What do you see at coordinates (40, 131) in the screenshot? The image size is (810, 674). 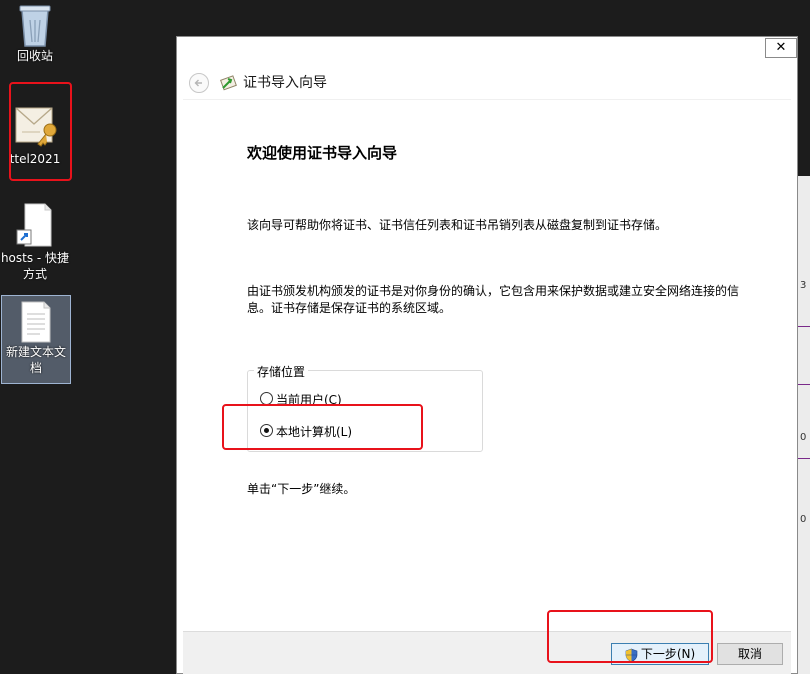 I see `highlight-box-certificate-file` at bounding box center [40, 131].